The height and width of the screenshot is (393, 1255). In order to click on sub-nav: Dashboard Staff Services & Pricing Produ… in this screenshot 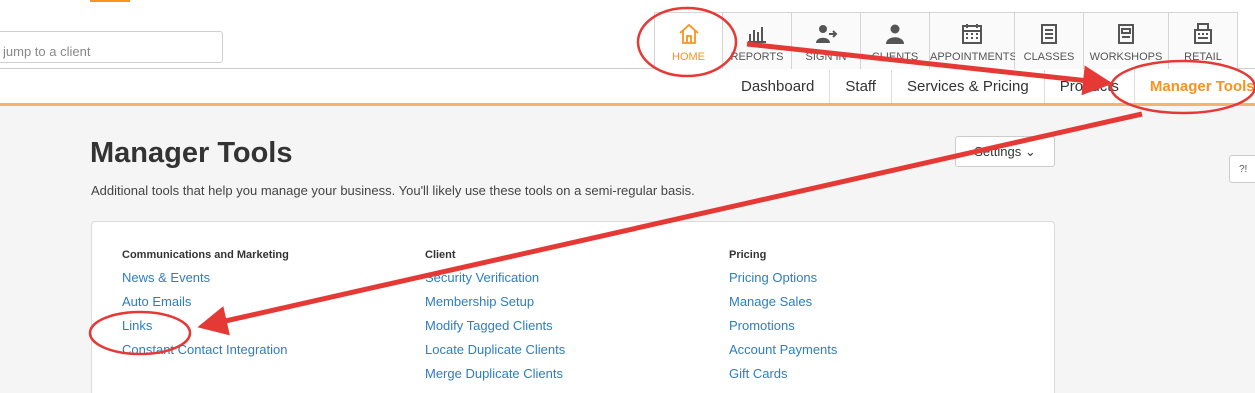, I will do `click(990, 86)`.